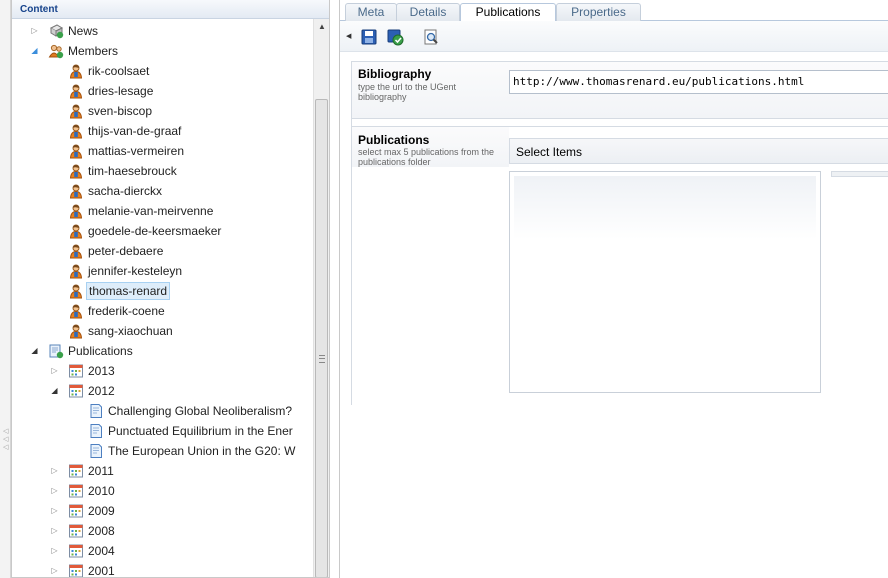  Describe the element at coordinates (83, 31) in the screenshot. I see `tree-item-label: News` at that location.